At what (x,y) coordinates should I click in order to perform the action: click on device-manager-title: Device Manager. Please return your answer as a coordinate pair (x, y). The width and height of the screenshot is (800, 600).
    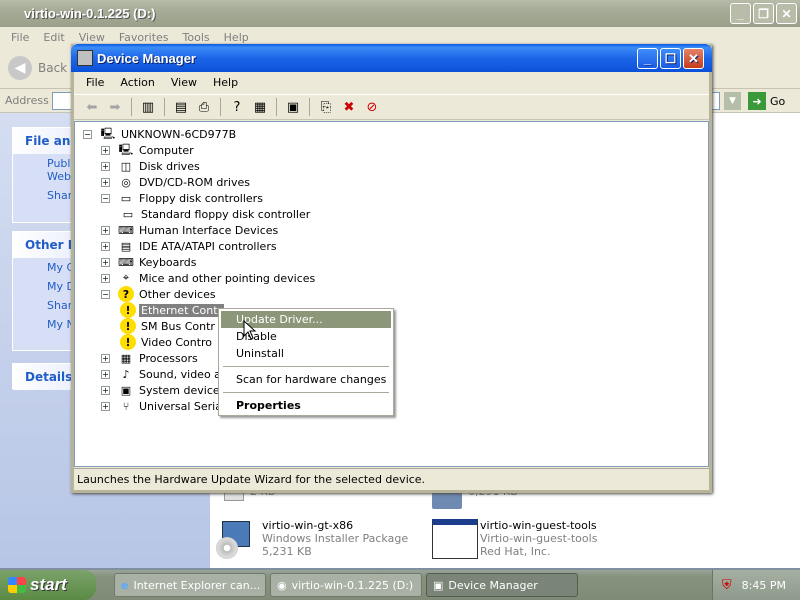
    Looking at the image, I should click on (146, 58).